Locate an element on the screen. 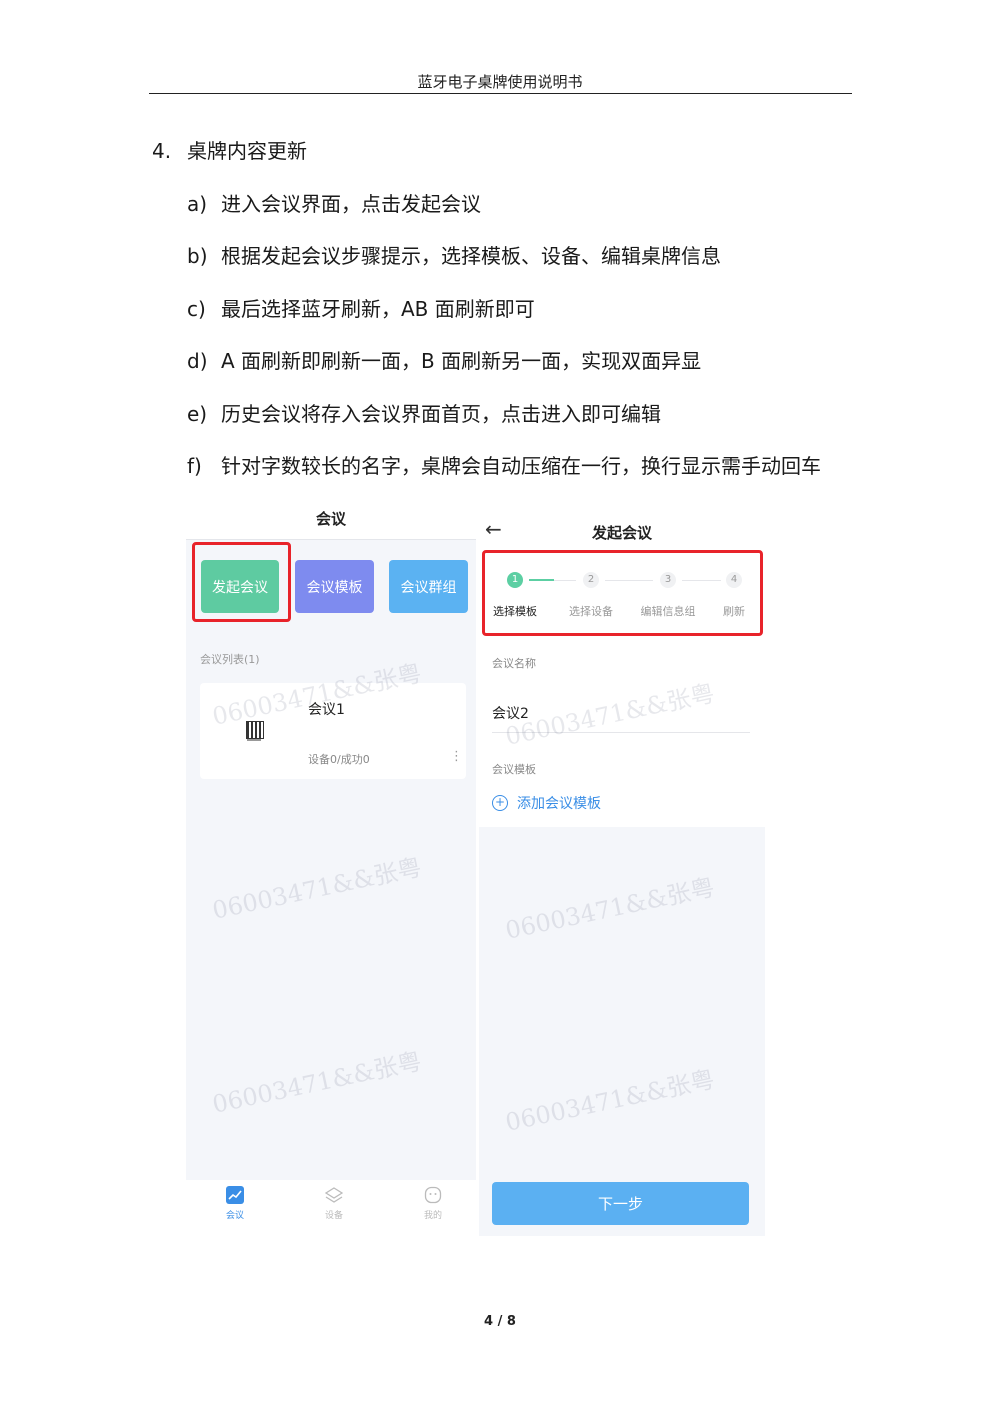 The height and width of the screenshot is (1415, 1000). header-rule is located at coordinates (500, 93).